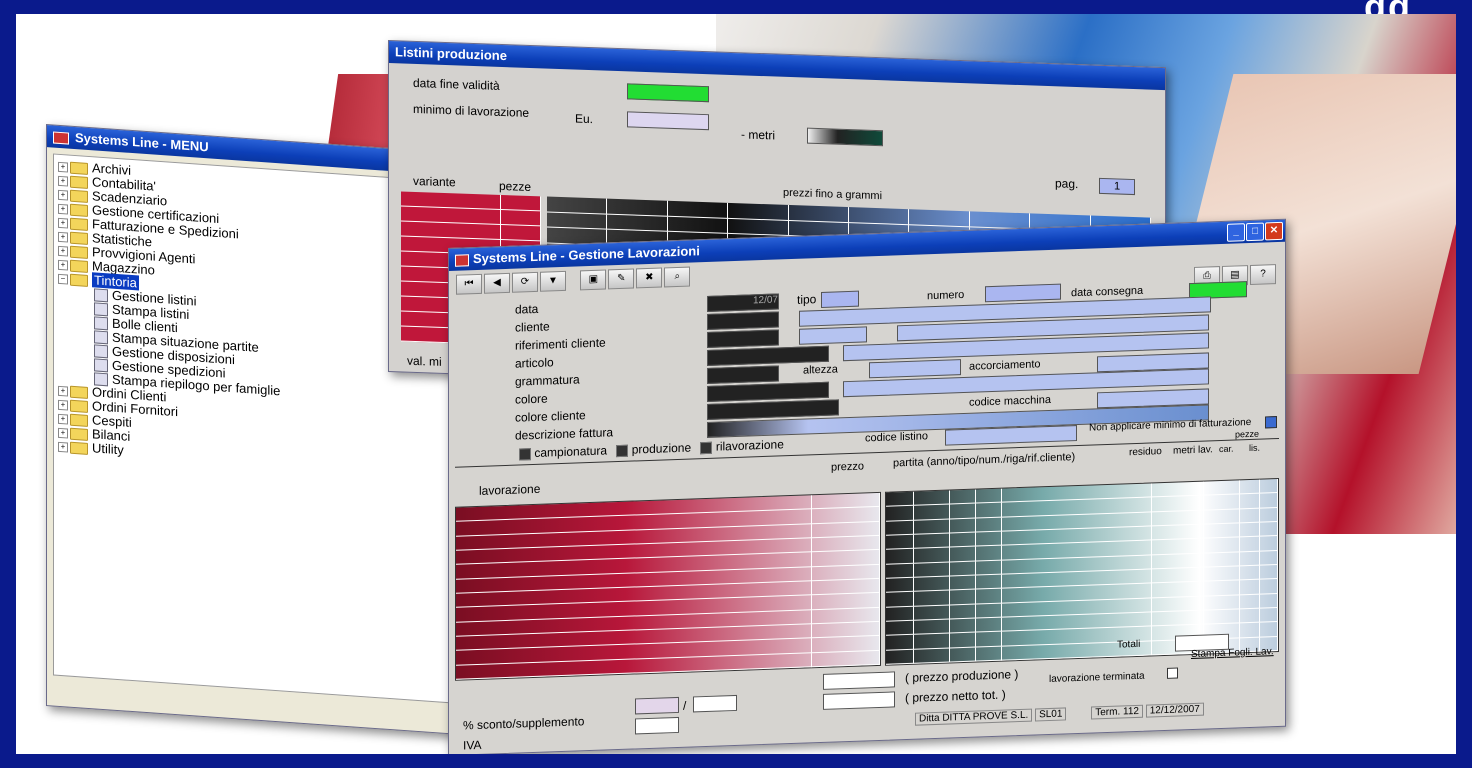  Describe the element at coordinates (1023, 293) in the screenshot. I see `numero-field` at that location.